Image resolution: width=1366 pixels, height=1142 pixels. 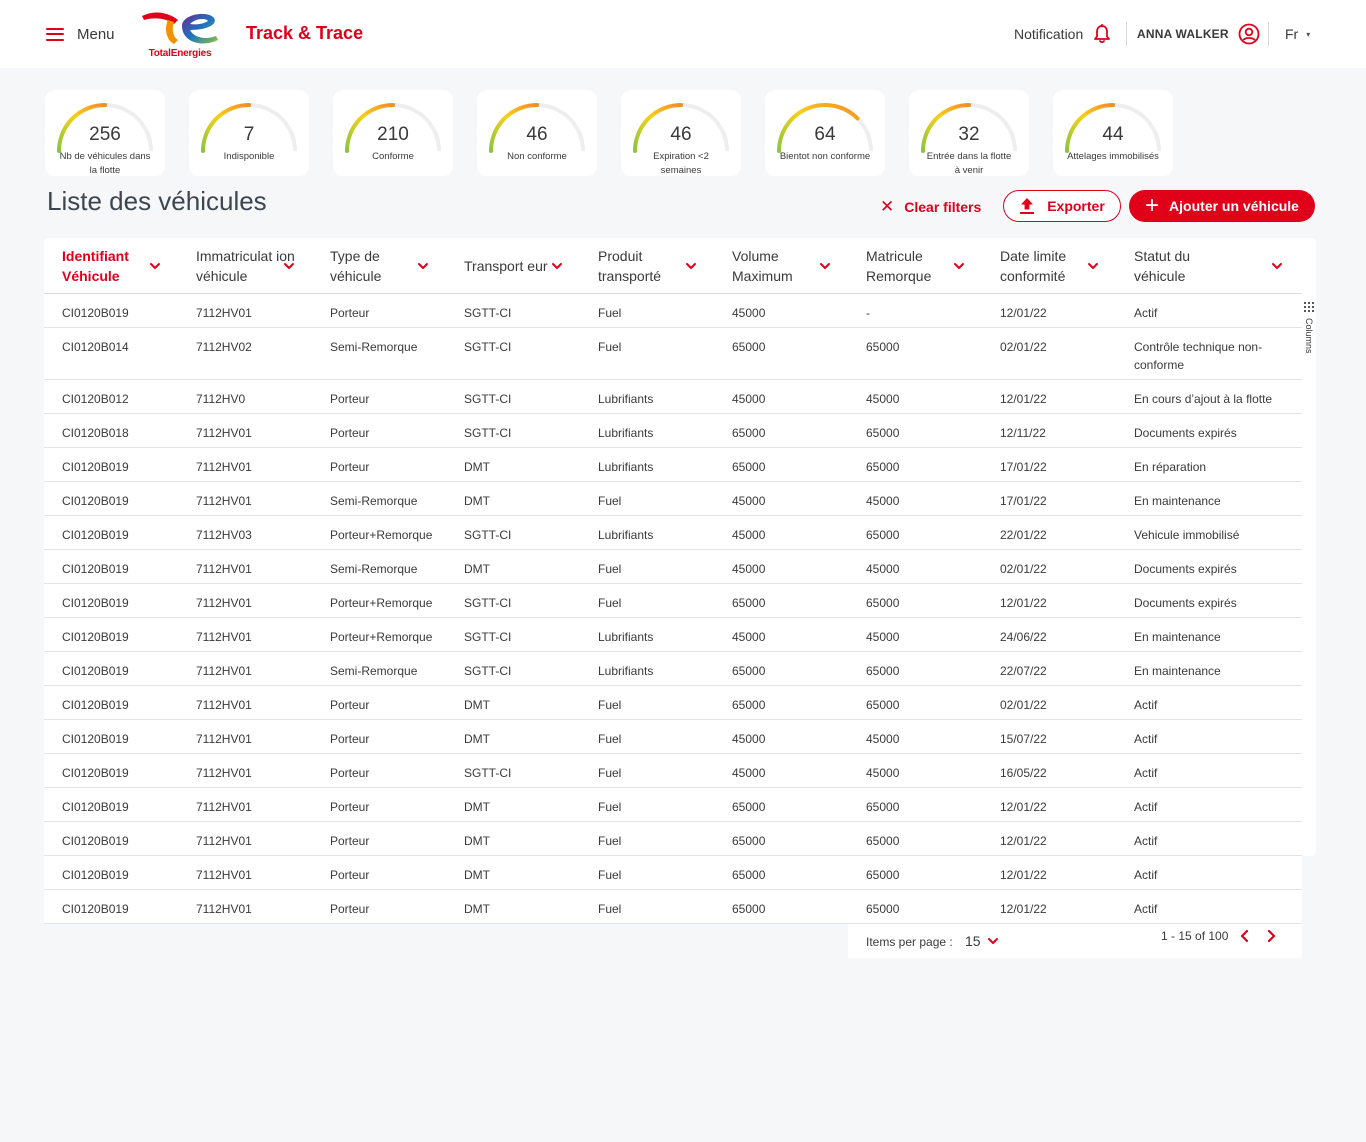 What do you see at coordinates (477, 569) in the screenshot?
I see `table-cell: DMT` at bounding box center [477, 569].